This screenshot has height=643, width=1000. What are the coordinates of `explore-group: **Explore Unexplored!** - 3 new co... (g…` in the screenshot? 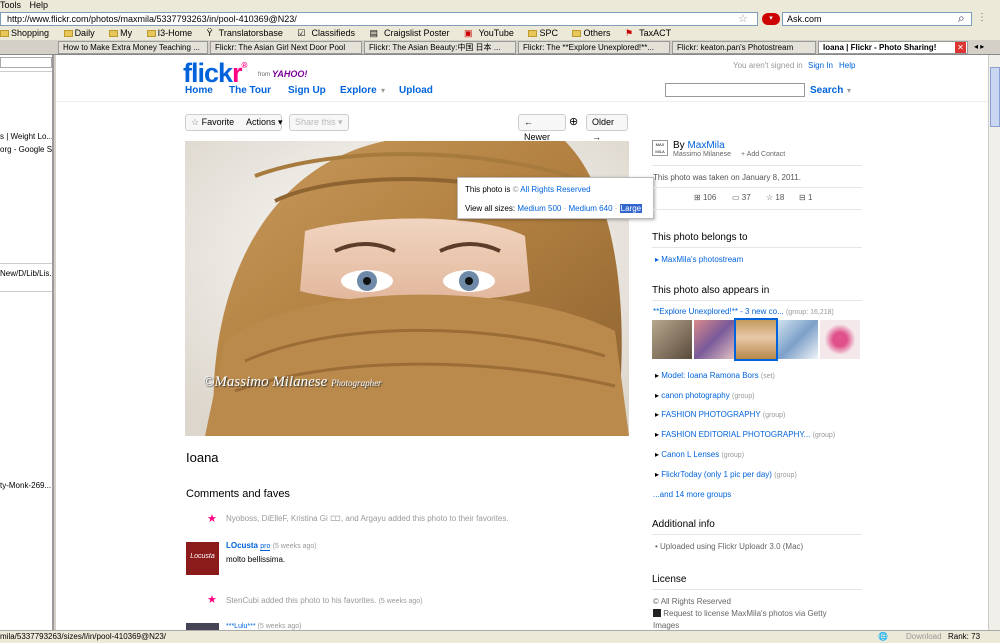 It's located at (743, 311).